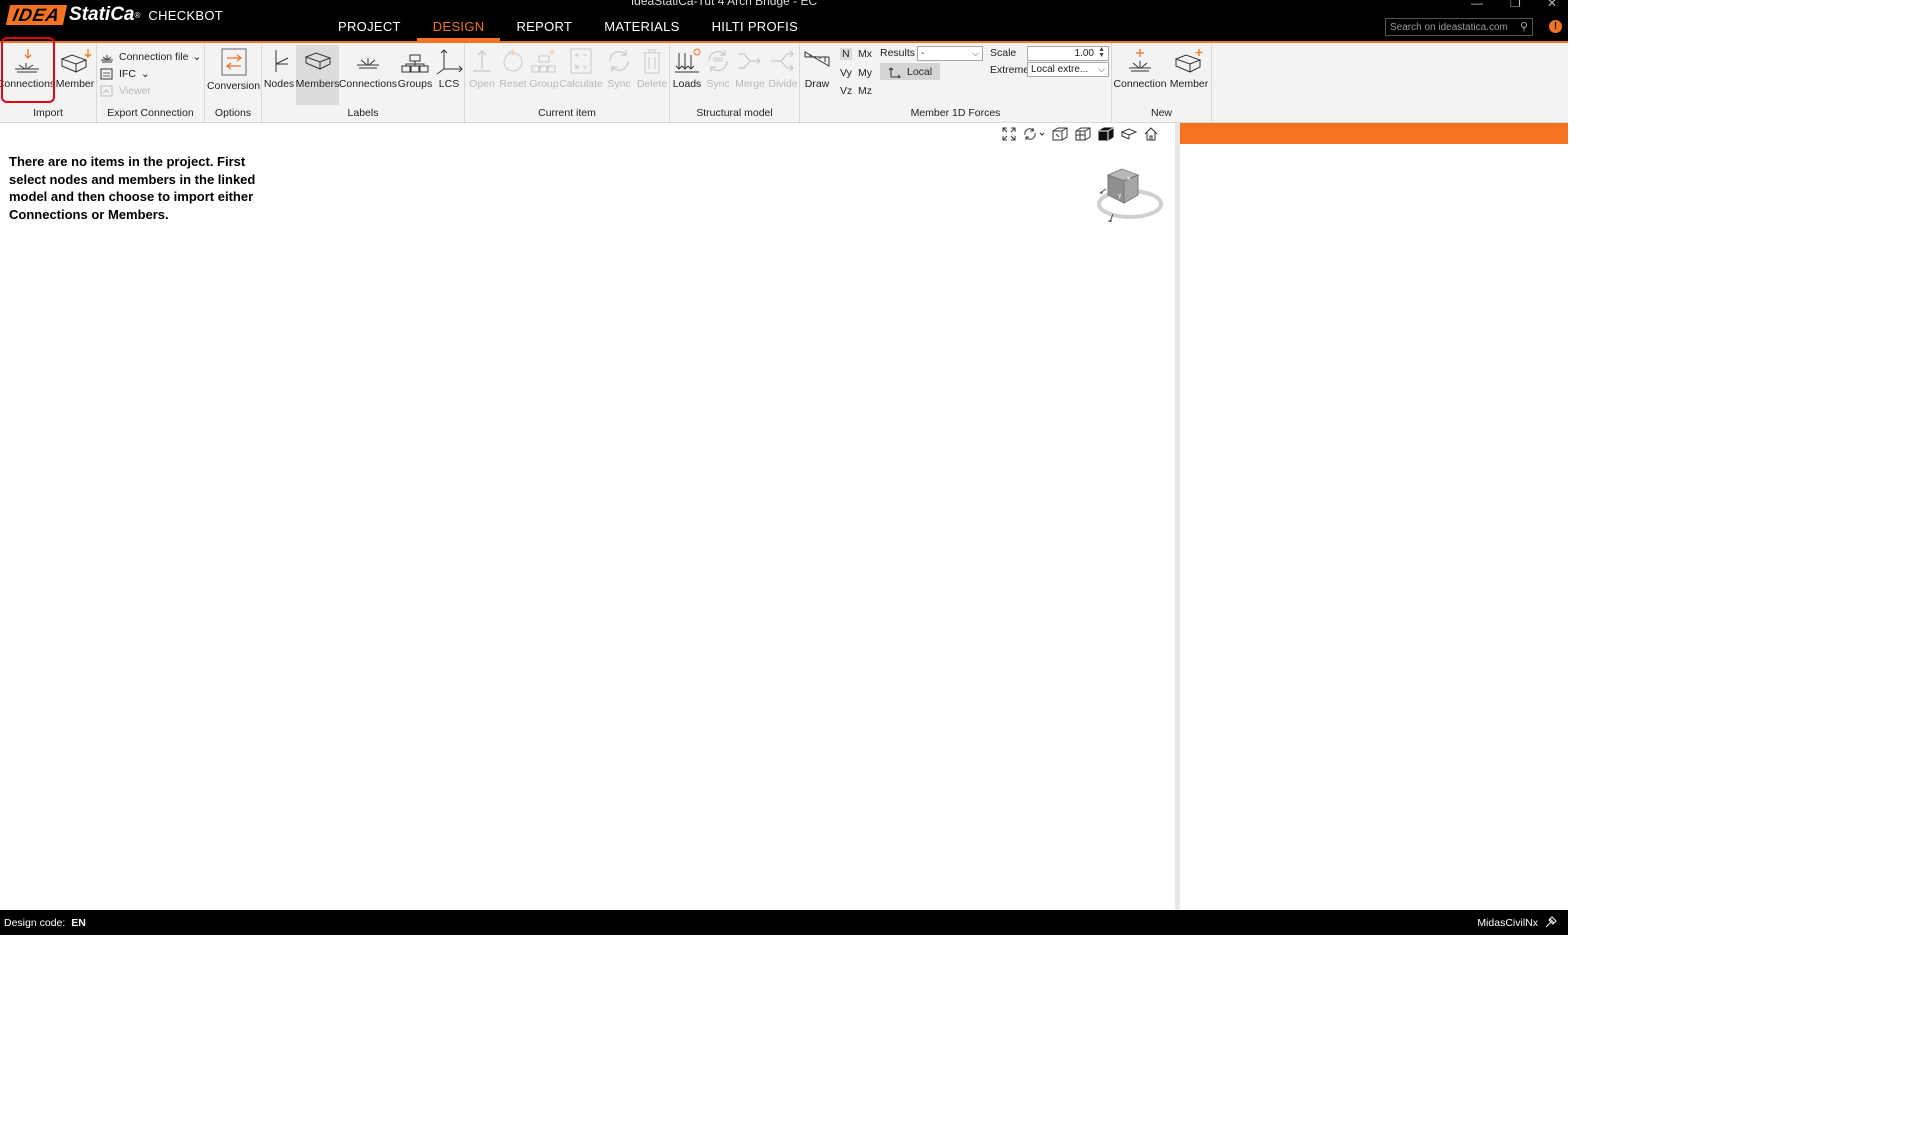 The height and width of the screenshot is (1137, 1907). Describe the element at coordinates (1084, 53) in the screenshot. I see `scale-value: 1.00` at that location.